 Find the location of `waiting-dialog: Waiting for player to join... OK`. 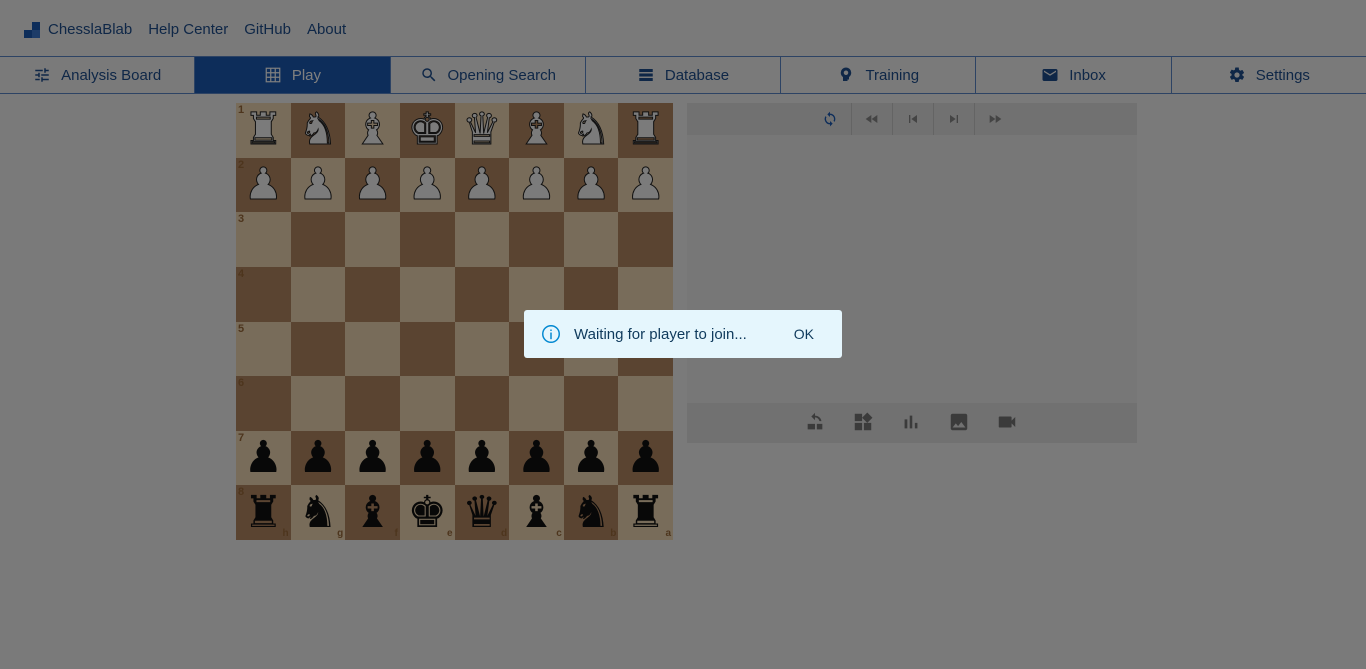

waiting-dialog: Waiting for player to join... OK is located at coordinates (683, 334).